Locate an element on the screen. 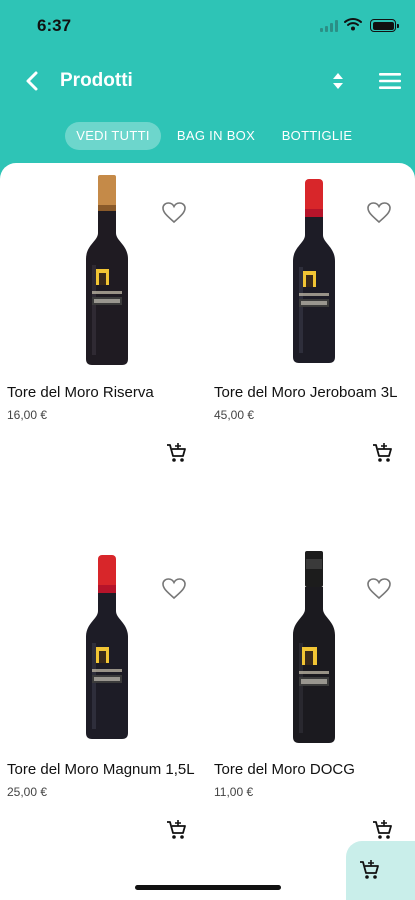 This screenshot has width=415, height=900. product-name: Tore del Moro Jeroboam 3L is located at coordinates (306, 392).